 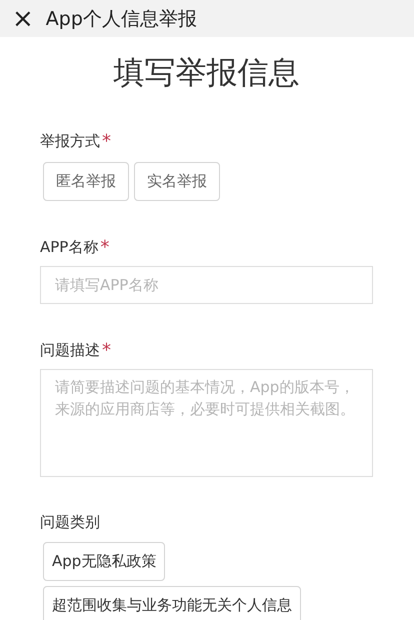 I want to click on page-heading: 填写举报信息, so click(x=206, y=73).